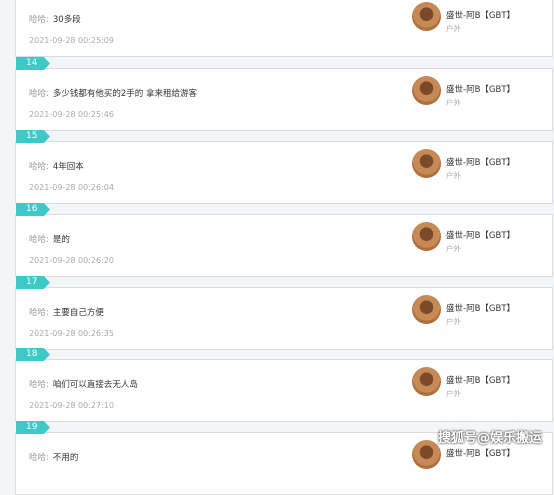 Image resolution: width=554 pixels, height=495 pixels. What do you see at coordinates (33, 63) in the screenshot?
I see `entry-number-tab: 14` at bounding box center [33, 63].